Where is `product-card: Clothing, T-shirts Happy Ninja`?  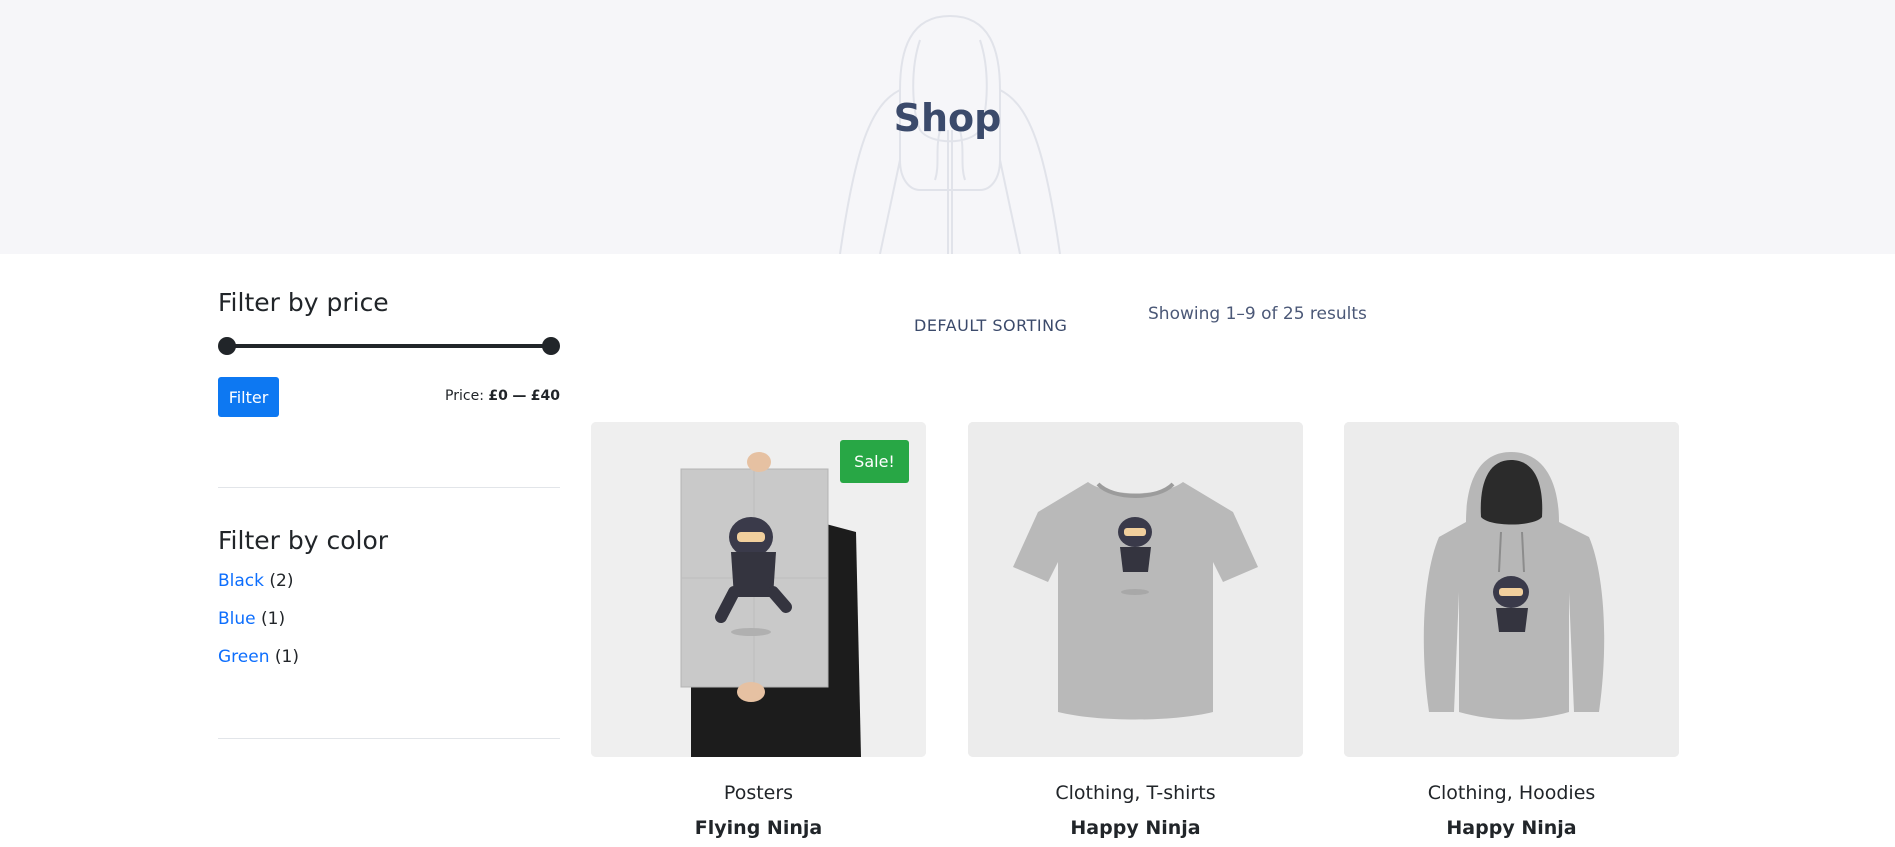 product-card: Clothing, T-shirts Happy Ninja is located at coordinates (1135, 630).